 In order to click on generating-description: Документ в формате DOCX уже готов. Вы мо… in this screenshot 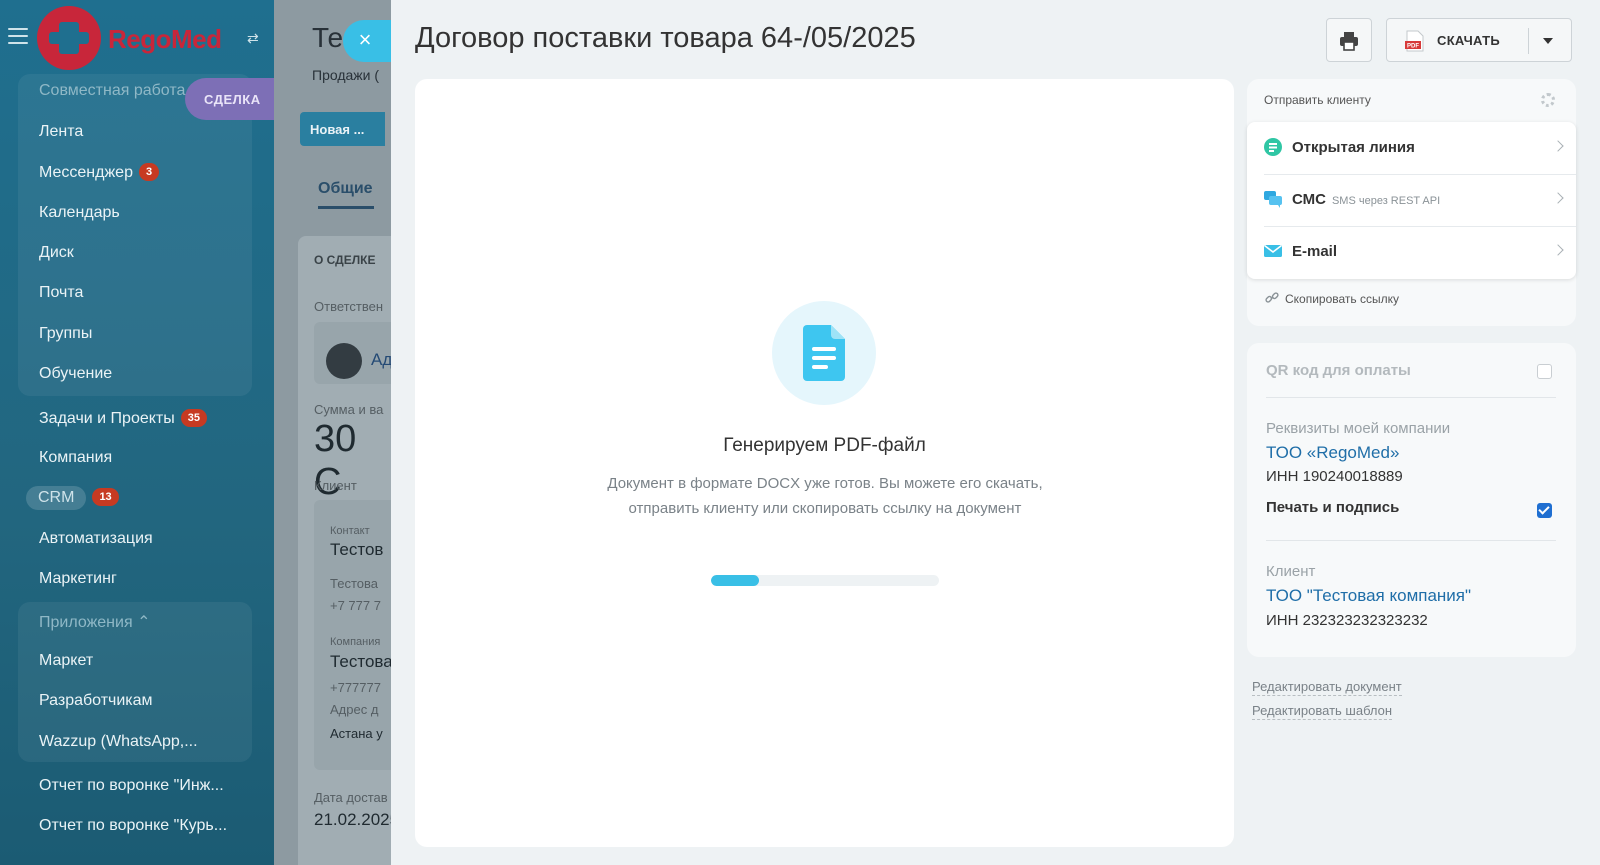, I will do `click(825, 496)`.